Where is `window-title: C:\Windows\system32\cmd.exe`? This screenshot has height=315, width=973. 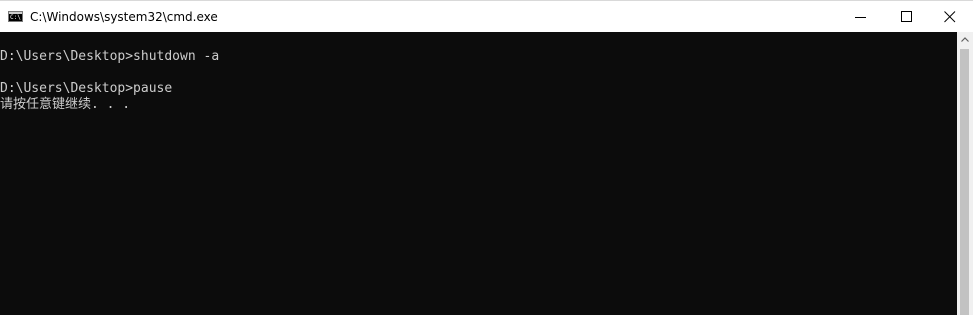 window-title: C:\Windows\system32\cmd.exe is located at coordinates (124, 17).